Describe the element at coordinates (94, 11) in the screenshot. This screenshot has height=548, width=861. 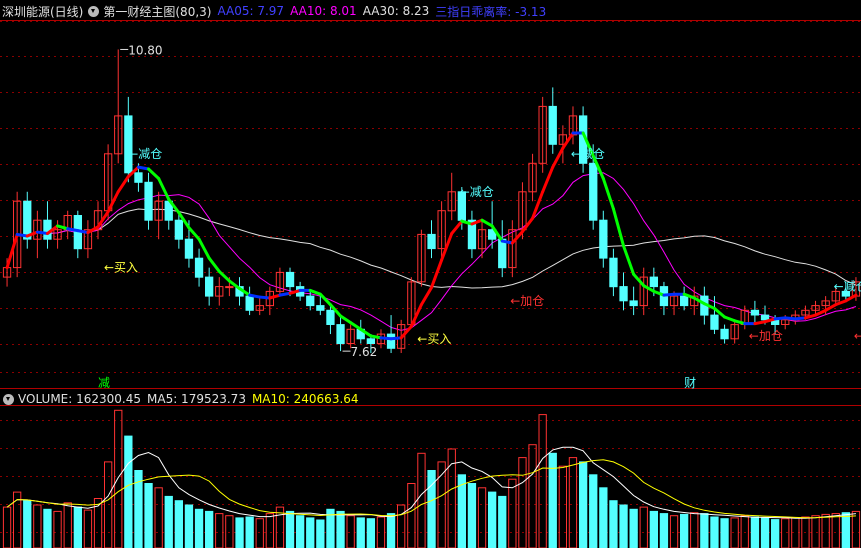
I see `indicator-dropdown-icon` at that location.